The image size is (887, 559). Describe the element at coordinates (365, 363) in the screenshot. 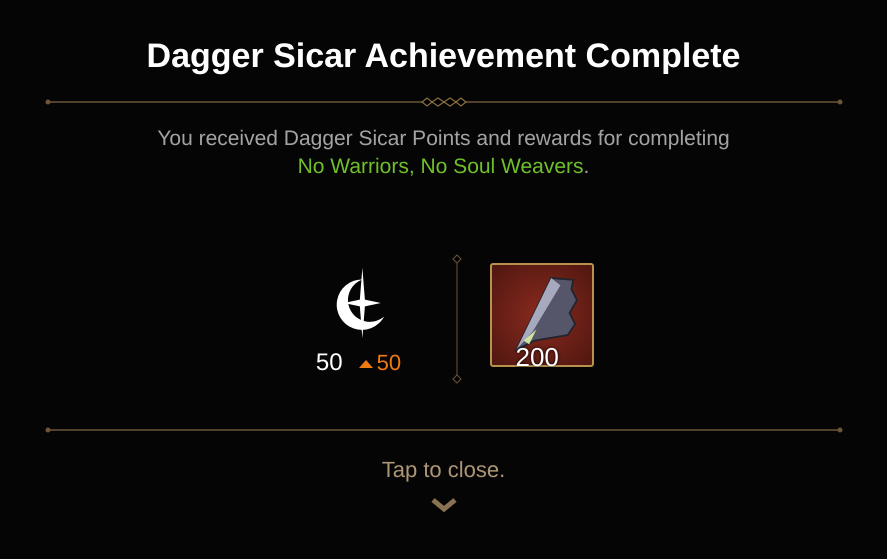

I see `increase-arrow-icon` at that location.